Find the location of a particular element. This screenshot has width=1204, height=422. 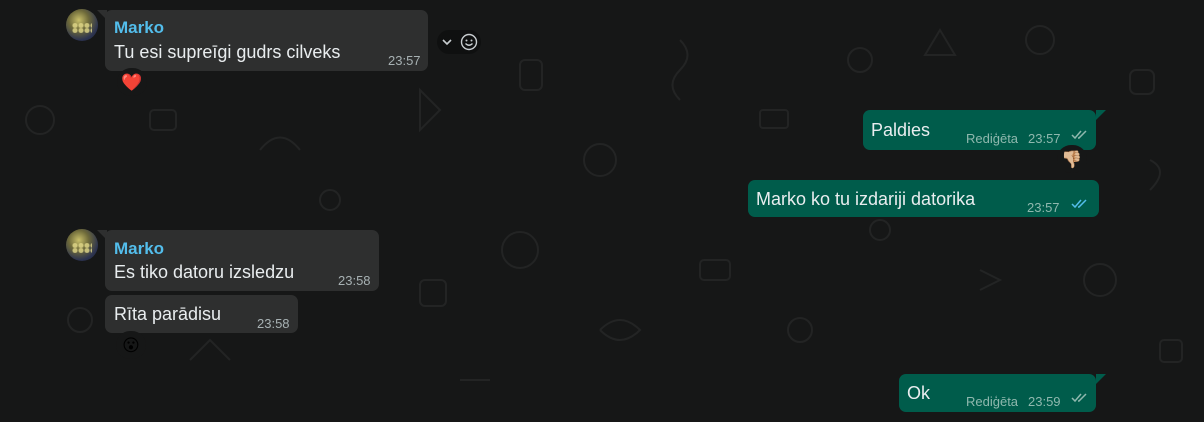

incoming-message: Rīta parādisu 23:58 is located at coordinates (201, 314).